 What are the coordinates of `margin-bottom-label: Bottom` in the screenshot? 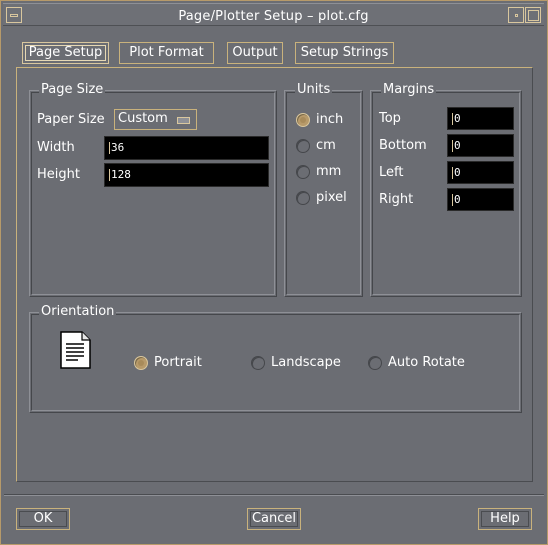 It's located at (403, 145).